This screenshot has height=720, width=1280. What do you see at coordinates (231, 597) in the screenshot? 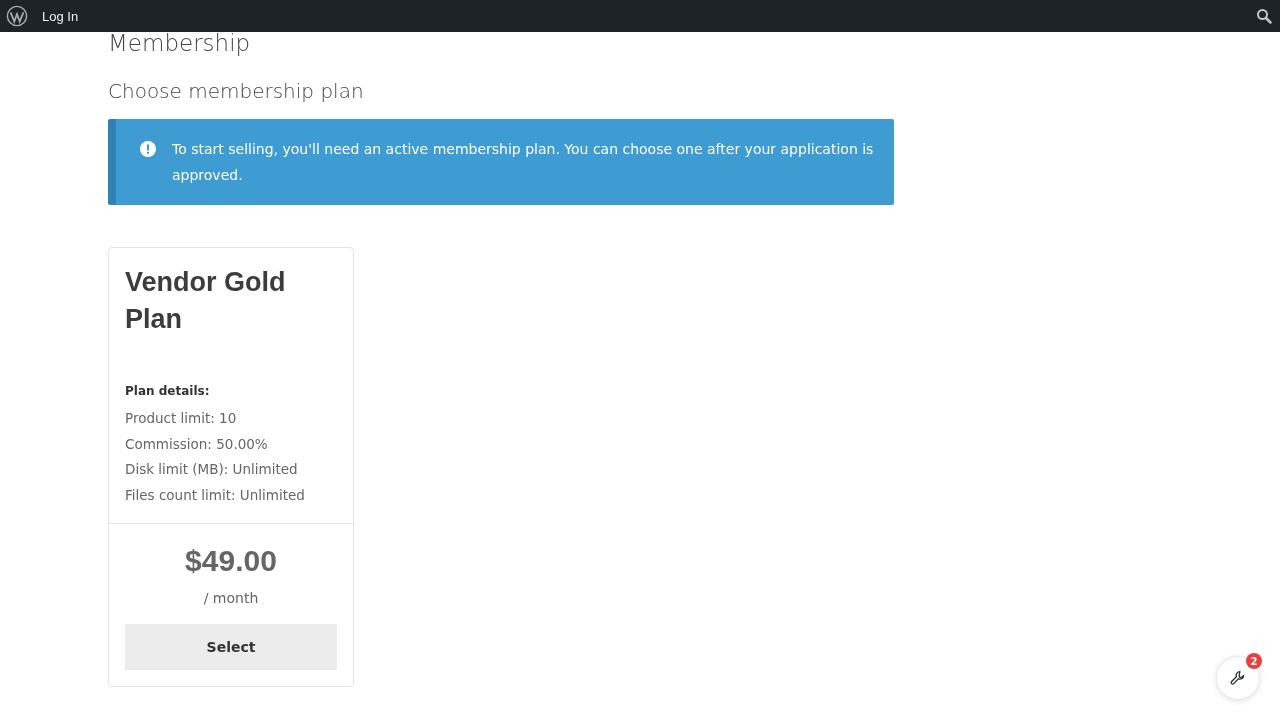
I see `price-period: / month` at bounding box center [231, 597].